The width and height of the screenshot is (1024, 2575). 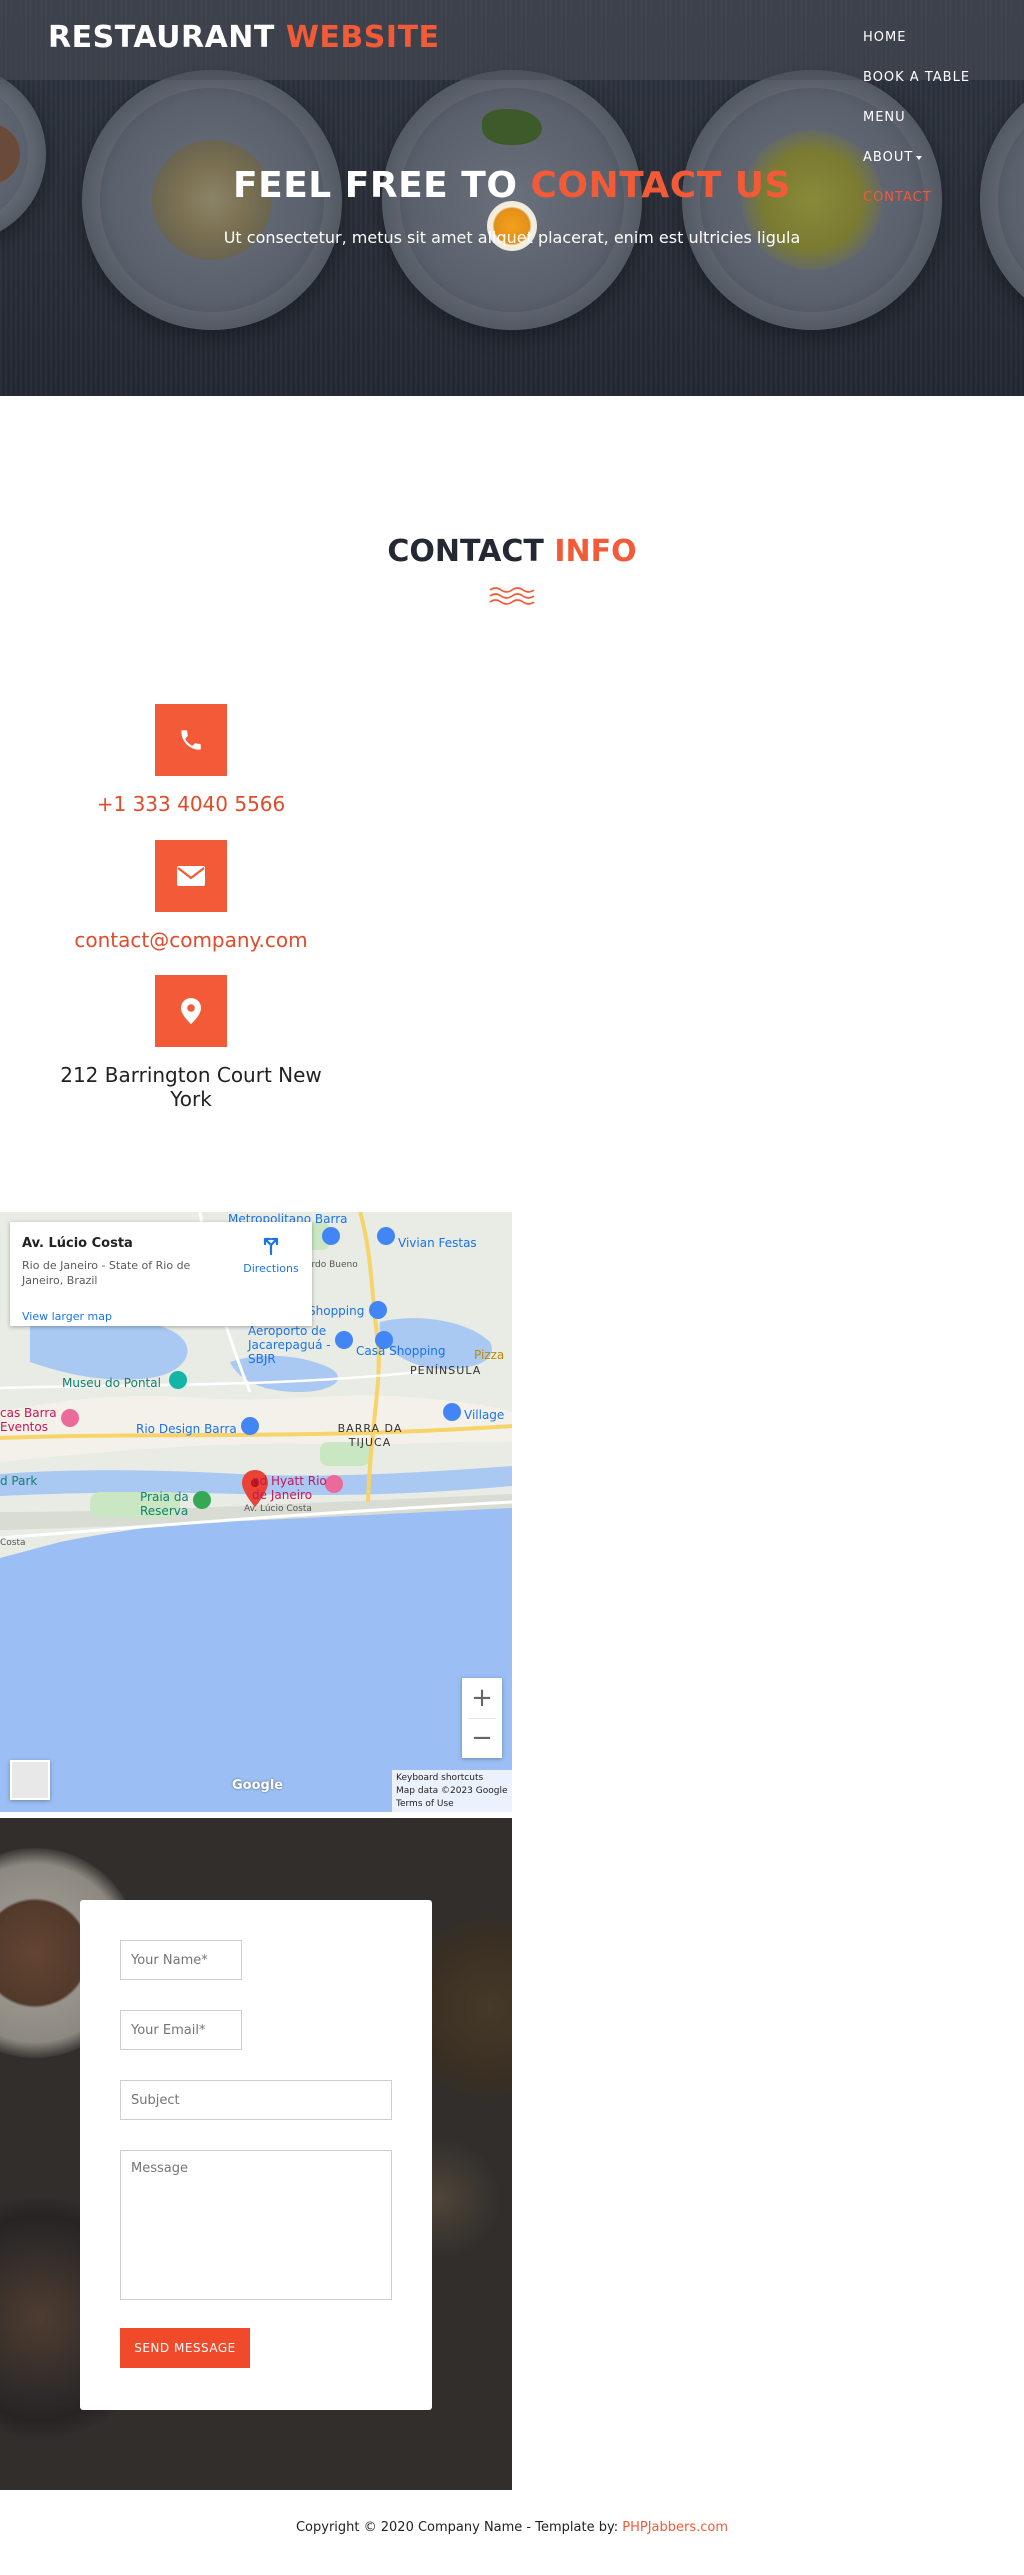 I want to click on page-title: FEEL FREE TO CONTACT US, so click(x=512, y=185).